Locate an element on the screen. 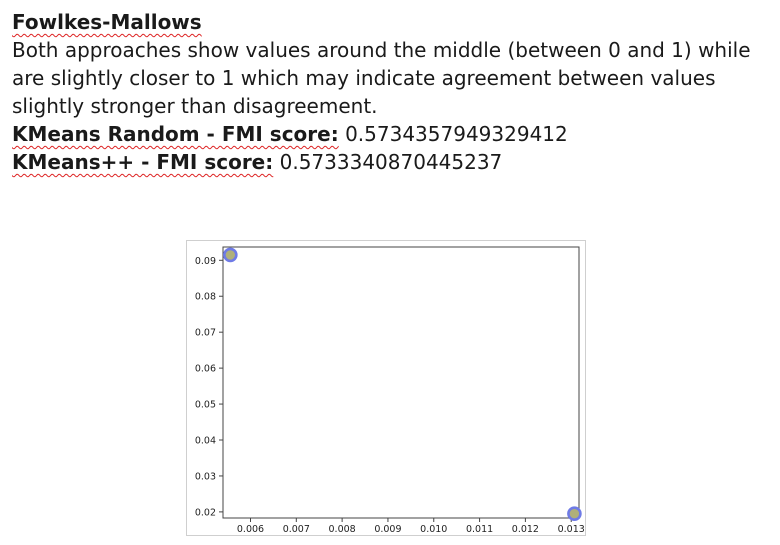 This screenshot has width=780, height=545. y-tick-label: 0.06 is located at coordinates (205, 369).